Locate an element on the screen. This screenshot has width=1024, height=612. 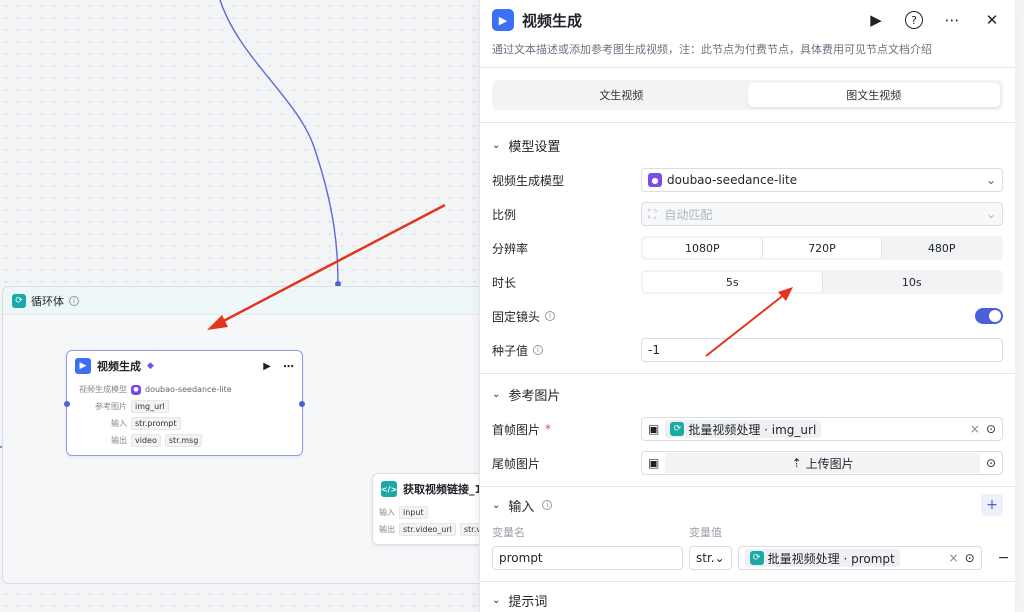
row-value: str.prompt is located at coordinates (156, 423).